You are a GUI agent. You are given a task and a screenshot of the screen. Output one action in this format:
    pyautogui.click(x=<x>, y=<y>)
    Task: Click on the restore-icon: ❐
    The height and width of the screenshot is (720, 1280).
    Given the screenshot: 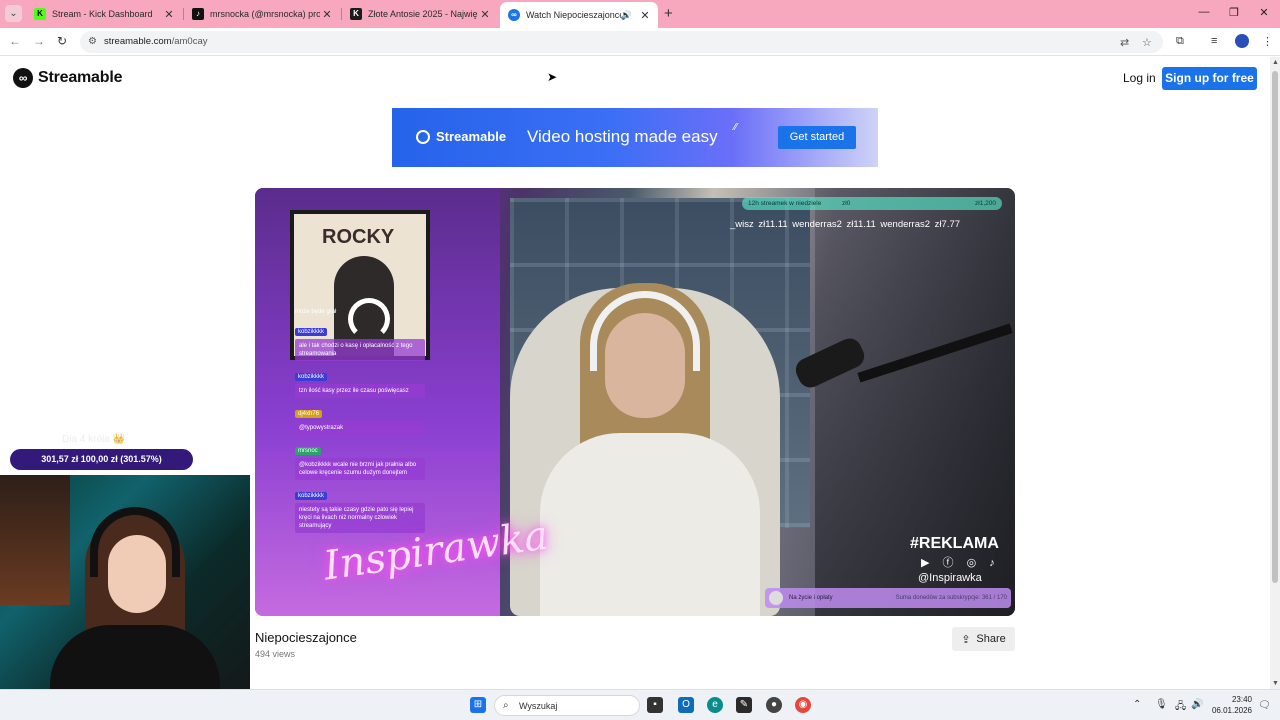 What is the action you would take?
    pyautogui.click(x=1234, y=12)
    